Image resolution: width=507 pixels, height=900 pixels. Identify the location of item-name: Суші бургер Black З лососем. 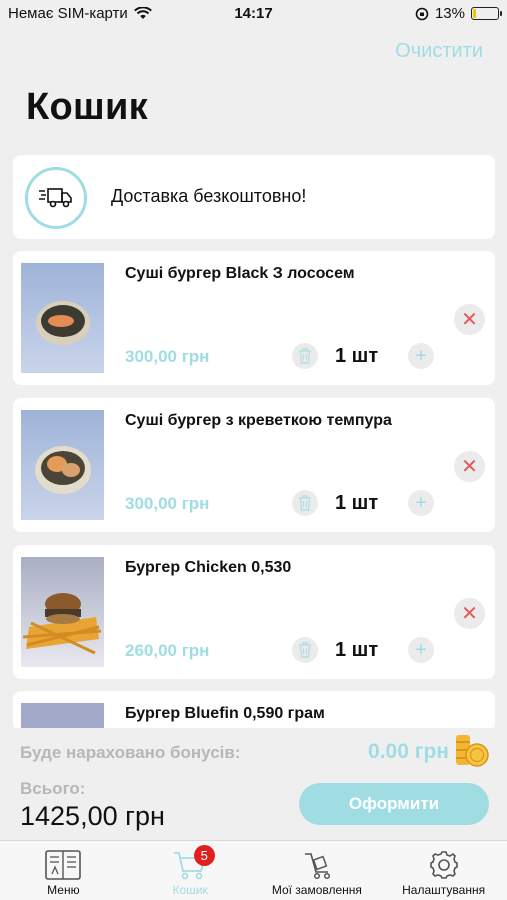
(240, 273).